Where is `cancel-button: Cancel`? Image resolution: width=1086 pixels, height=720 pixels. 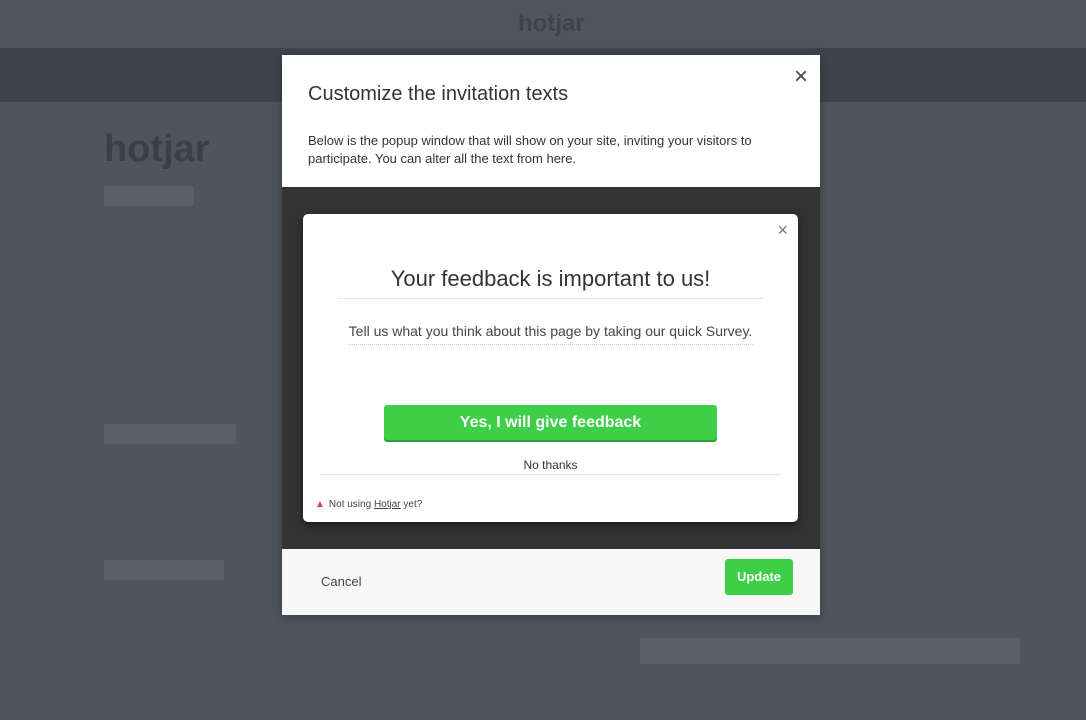 cancel-button: Cancel is located at coordinates (341, 581).